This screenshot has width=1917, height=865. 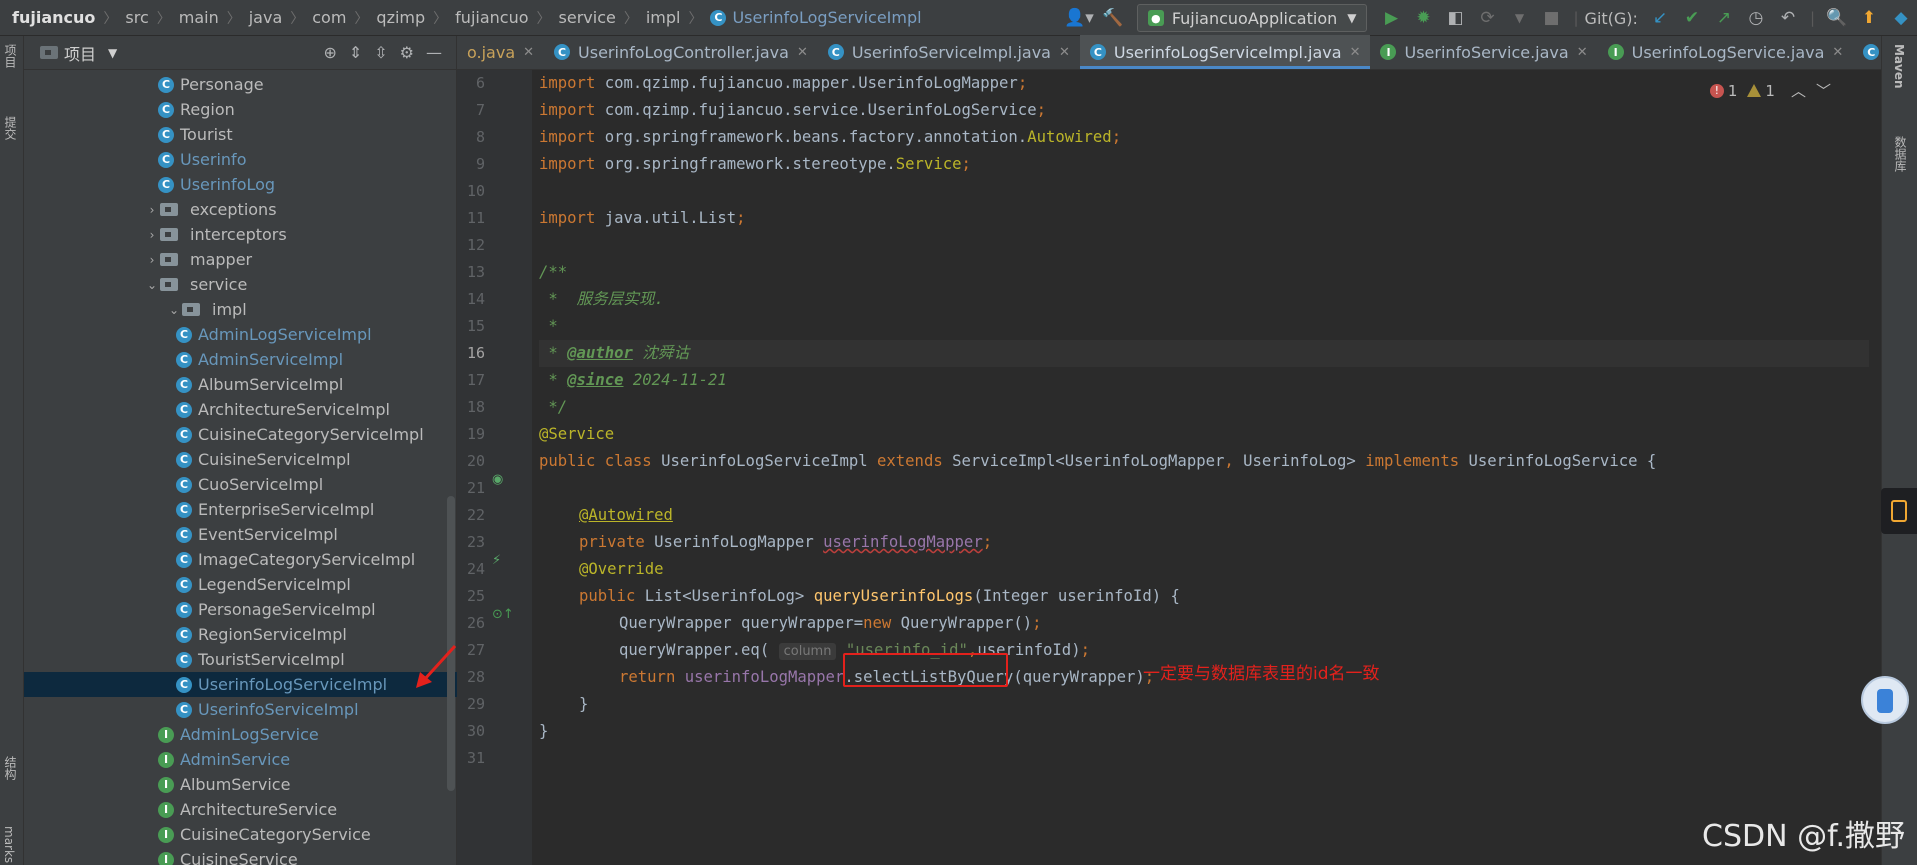 What do you see at coordinates (1391, 18) in the screenshot?
I see `run-icon: ▶` at bounding box center [1391, 18].